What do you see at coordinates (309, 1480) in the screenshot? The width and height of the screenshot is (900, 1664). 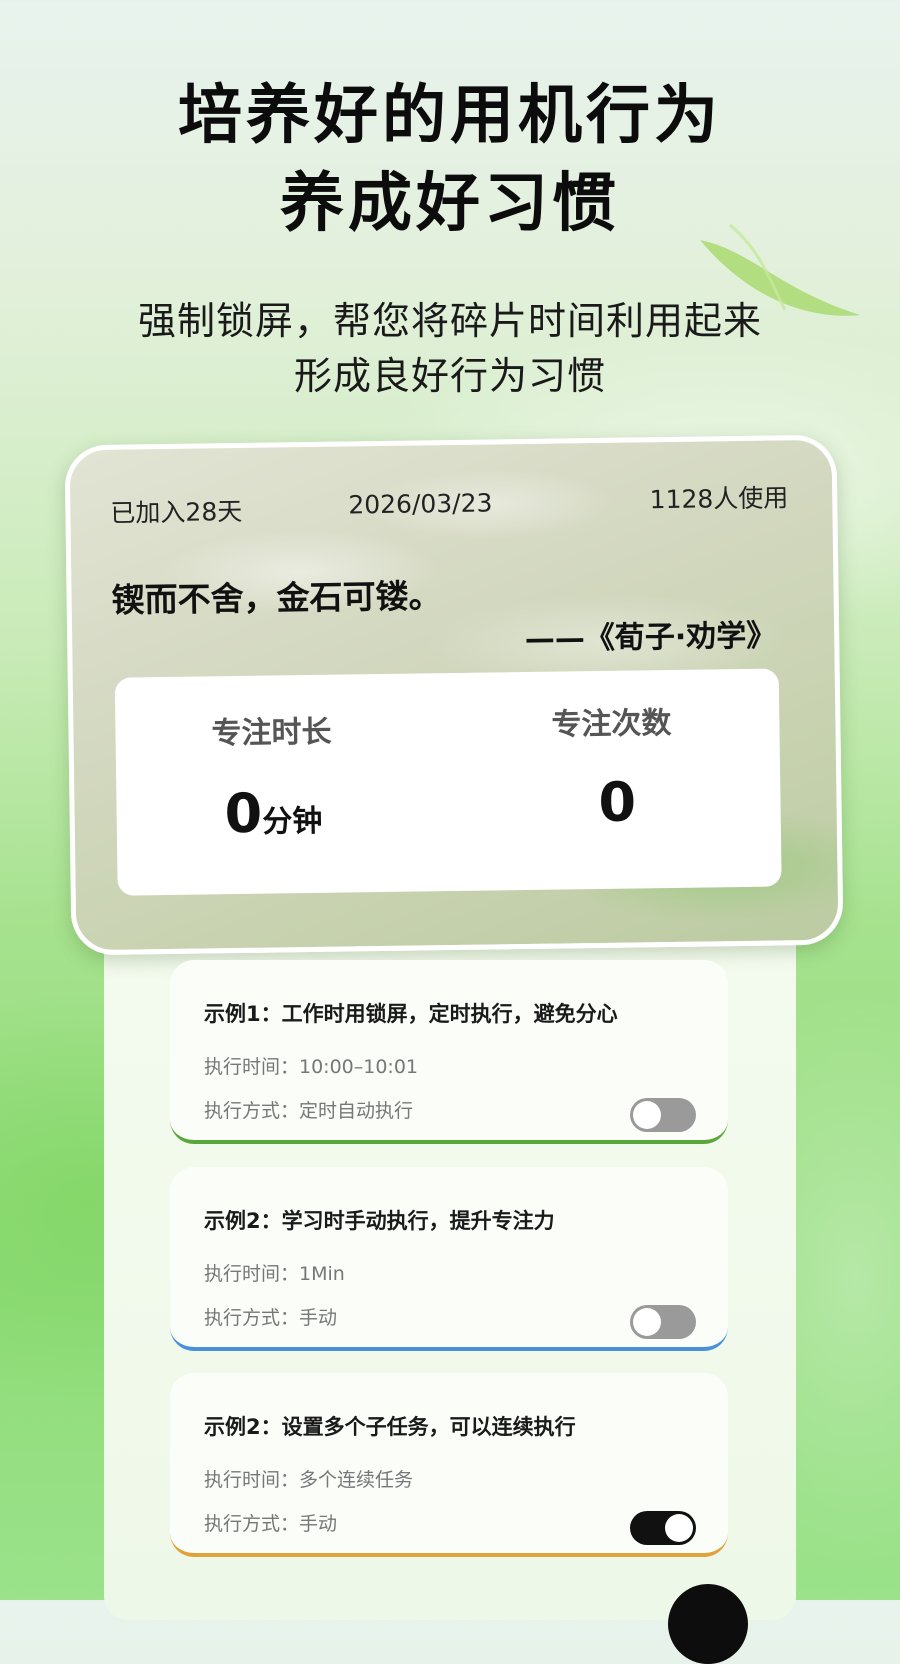 I see `example-time: 执行时间：多个连续任务` at bounding box center [309, 1480].